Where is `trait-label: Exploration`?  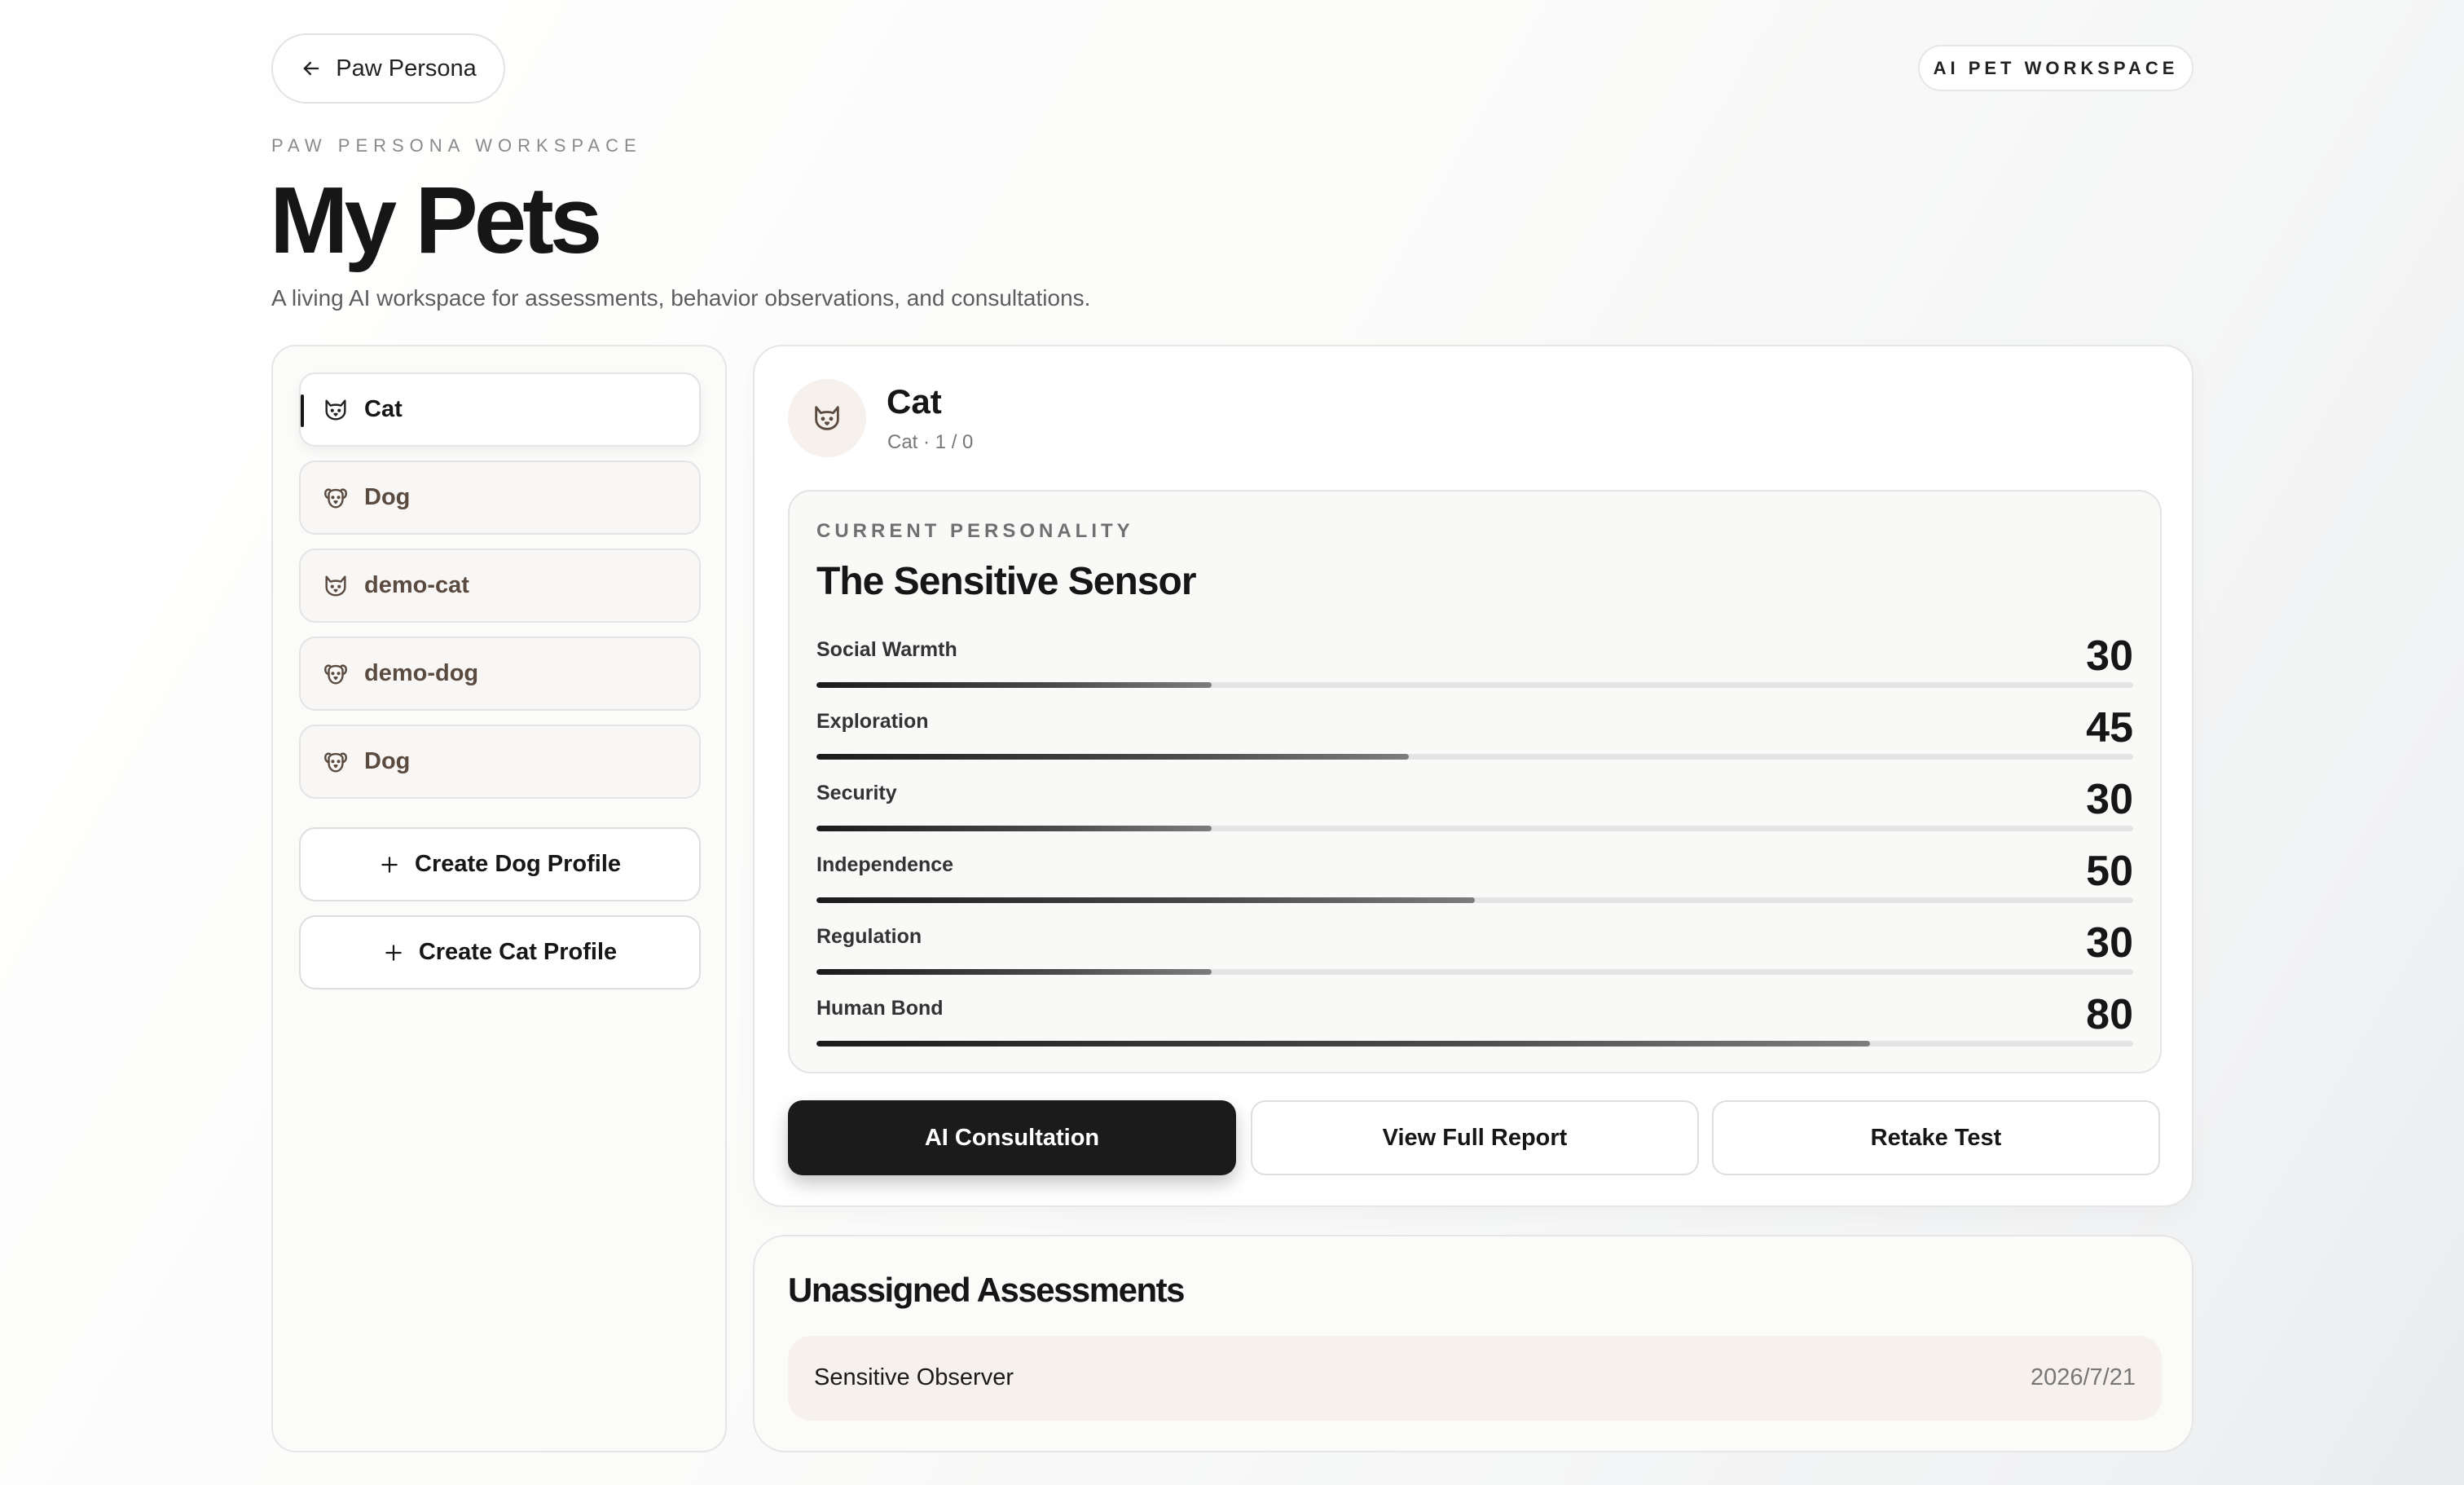
trait-label: Exploration is located at coordinates (872, 722).